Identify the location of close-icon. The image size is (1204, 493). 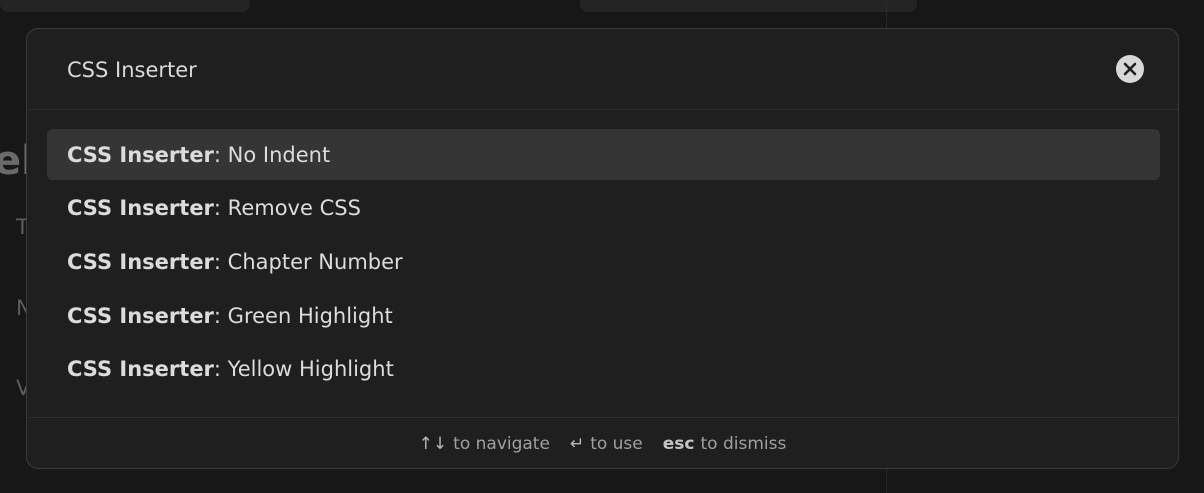
(1130, 69).